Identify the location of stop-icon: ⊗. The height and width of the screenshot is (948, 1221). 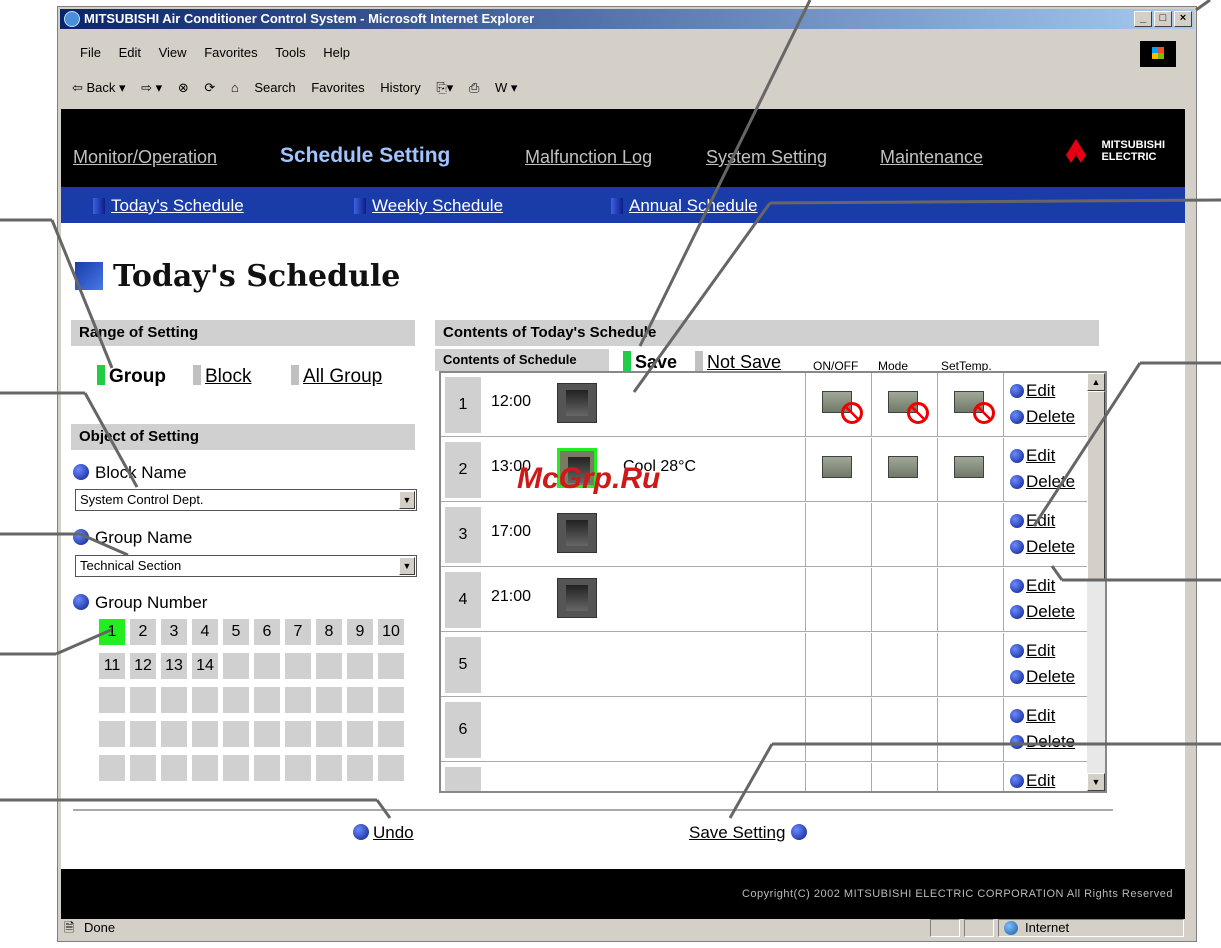
(183, 88).